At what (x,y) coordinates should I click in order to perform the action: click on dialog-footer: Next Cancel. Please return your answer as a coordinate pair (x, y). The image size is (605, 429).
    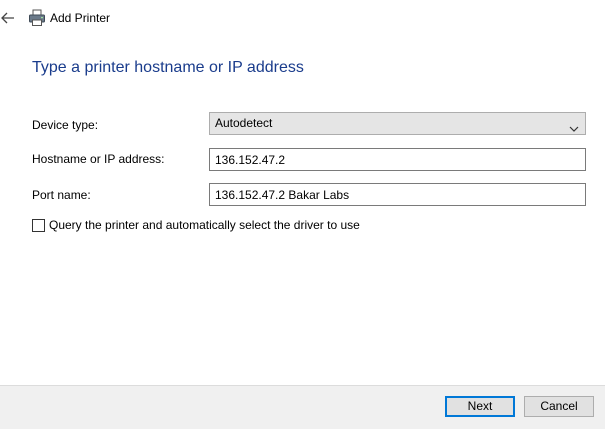
    Looking at the image, I should click on (302, 407).